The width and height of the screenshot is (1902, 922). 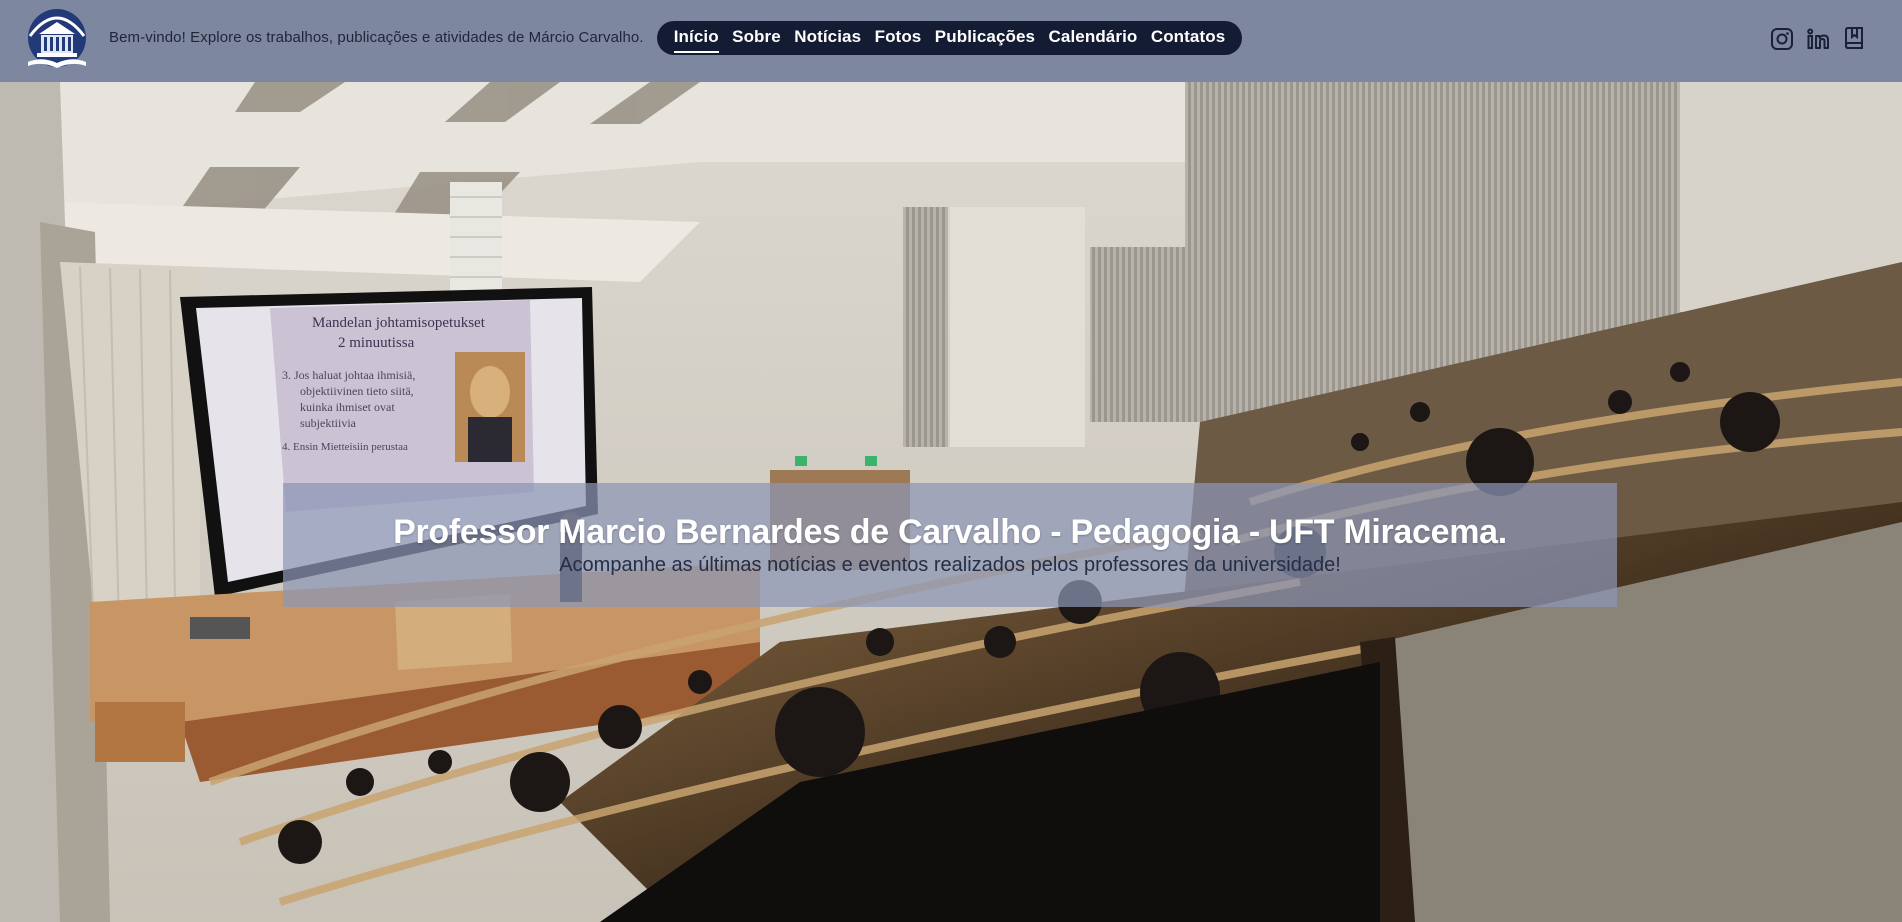 What do you see at coordinates (357, 391) in the screenshot?
I see `slide-line-2: objektiivinen tieto siitä,` at bounding box center [357, 391].